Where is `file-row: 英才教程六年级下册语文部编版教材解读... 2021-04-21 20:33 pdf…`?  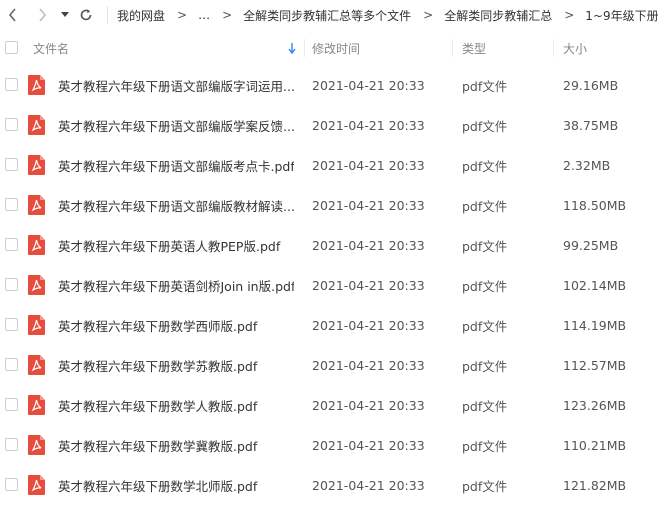 file-row: 英才教程六年级下册语文部编版教材解读... 2021-04-21 20:33 pdf… is located at coordinates (329, 205).